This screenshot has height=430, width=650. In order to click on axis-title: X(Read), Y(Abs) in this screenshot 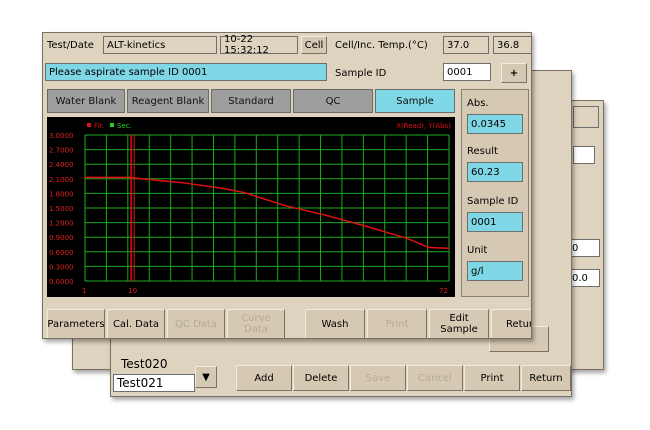, I will do `click(423, 126)`.